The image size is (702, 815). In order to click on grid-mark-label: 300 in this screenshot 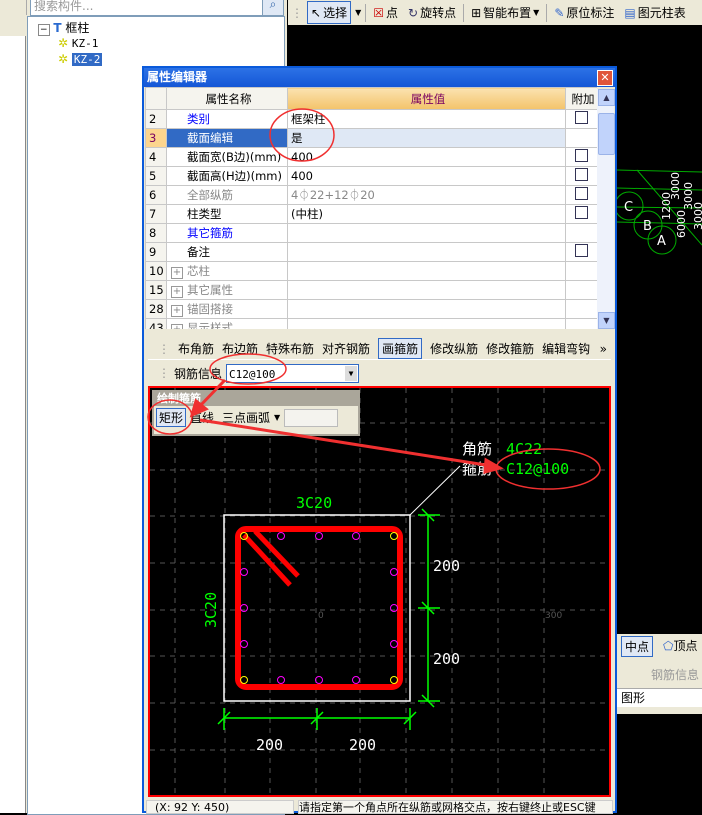, I will do `click(553, 616)`.